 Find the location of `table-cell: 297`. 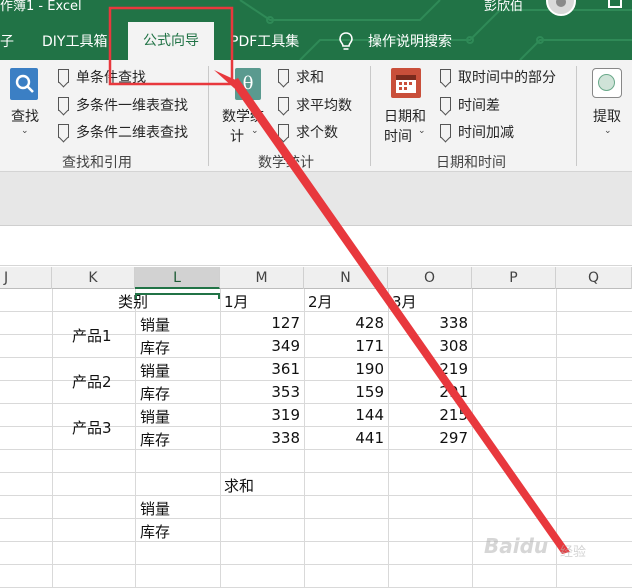

table-cell: 297 is located at coordinates (428, 438).